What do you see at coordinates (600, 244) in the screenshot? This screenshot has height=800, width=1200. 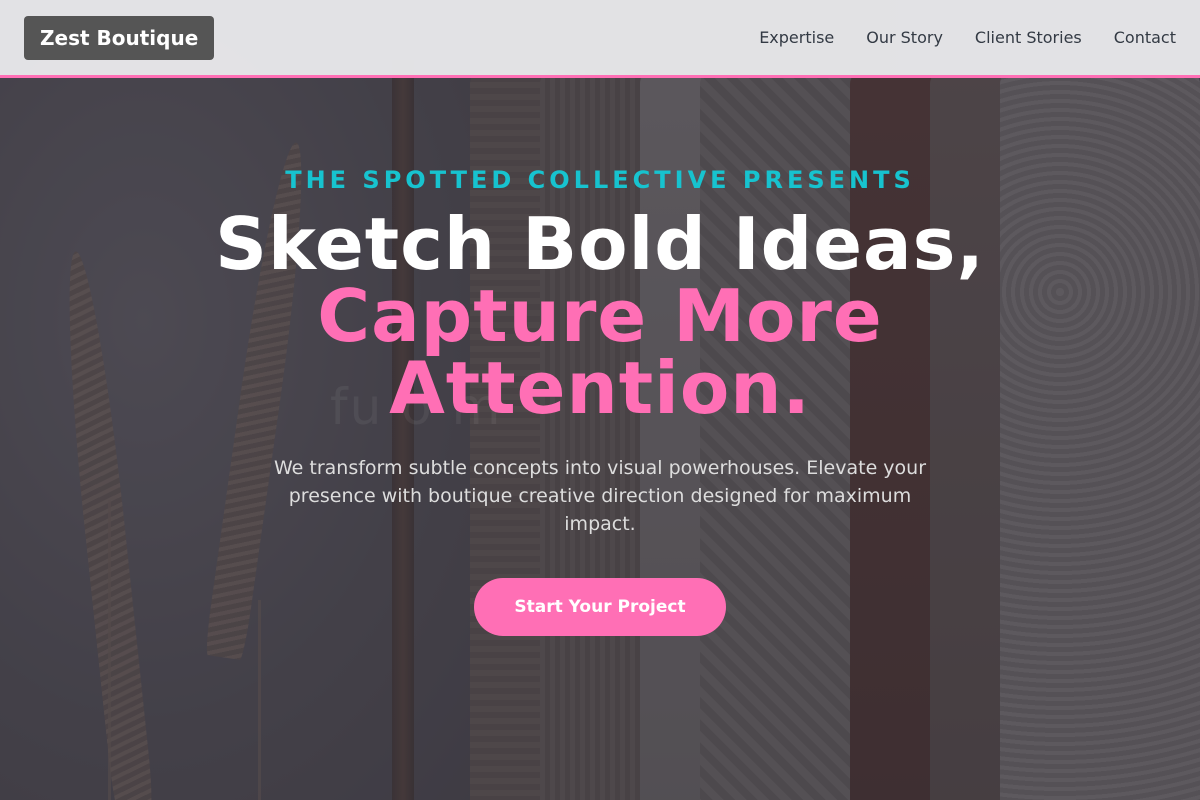 I see `headline-line-1: Sketch Bold Ideas,` at bounding box center [600, 244].